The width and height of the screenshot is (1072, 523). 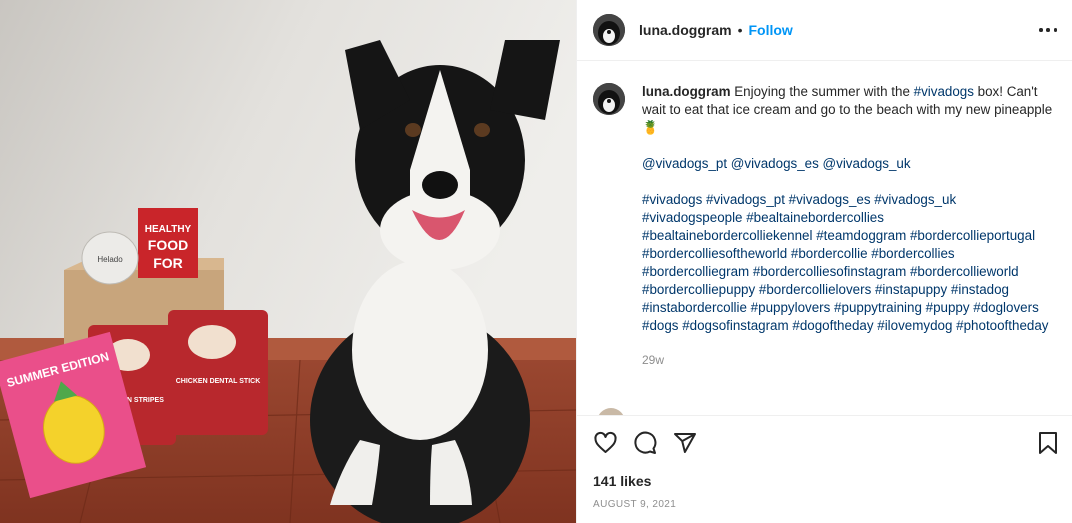 I want to click on action-icons, so click(x=826, y=444).